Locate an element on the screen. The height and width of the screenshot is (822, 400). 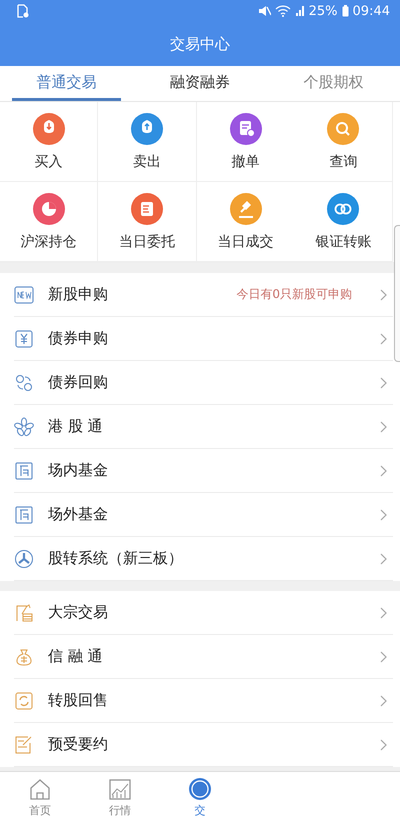
action-button: 撤单 is located at coordinates (246, 161).